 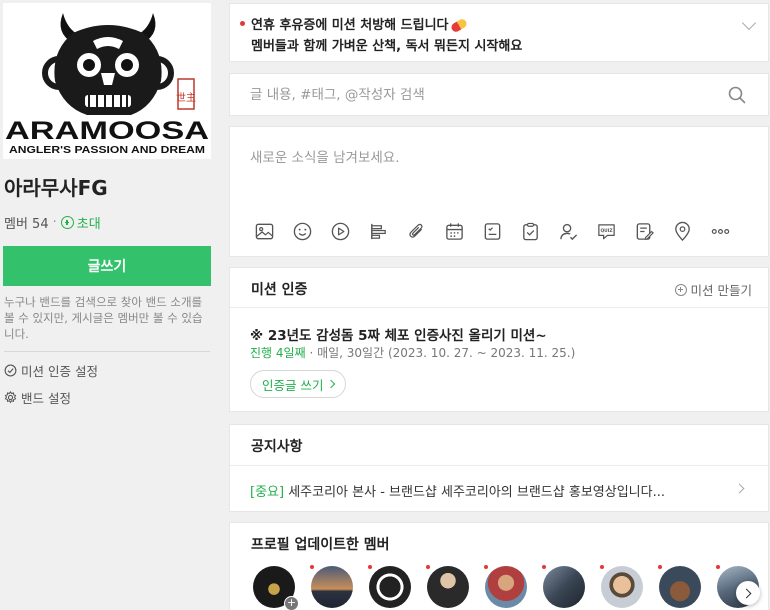 I want to click on compose-toolbar: QUIZ, so click(x=492, y=231).